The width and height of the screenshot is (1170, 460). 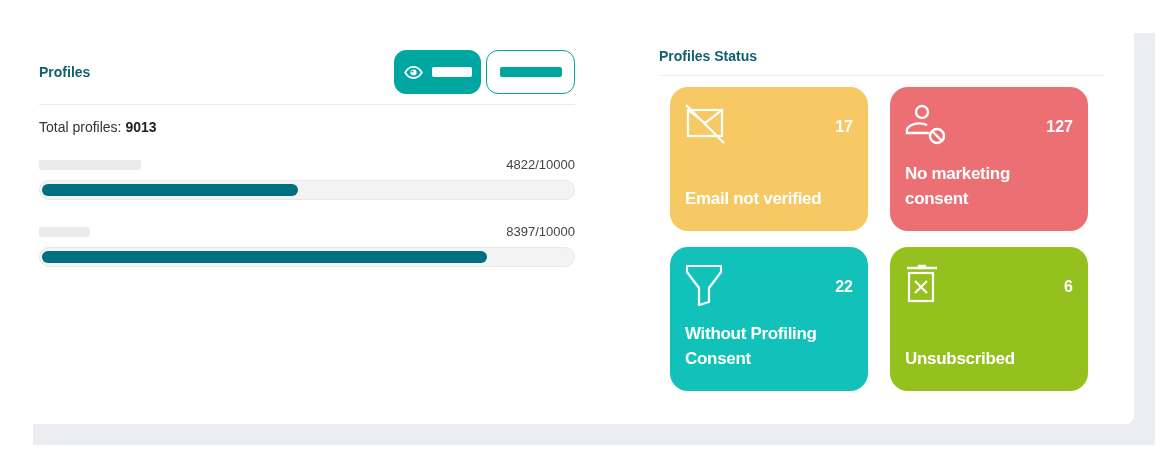 I want to click on card-count: 22, so click(x=844, y=287).